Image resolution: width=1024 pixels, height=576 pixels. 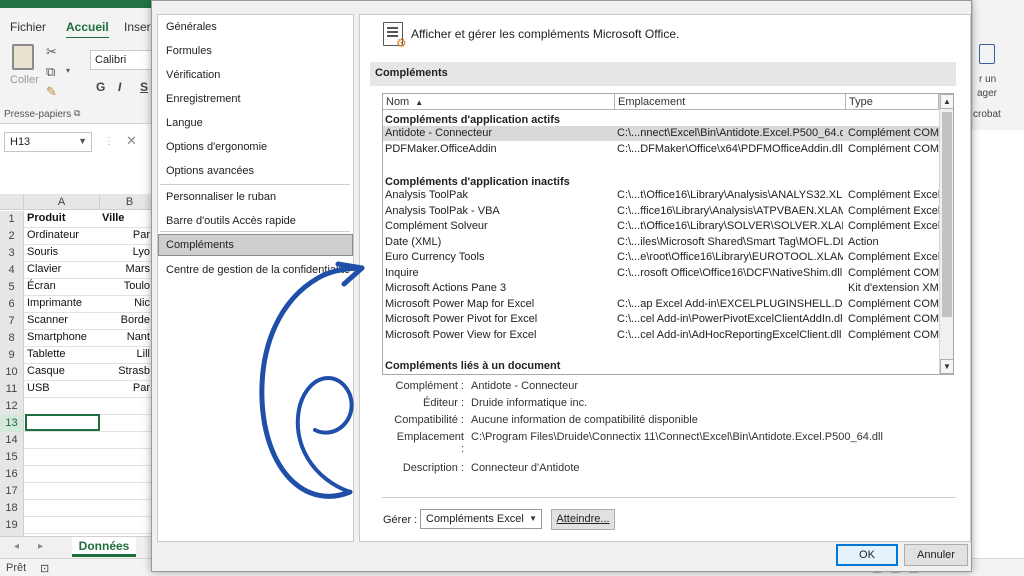 What do you see at coordinates (46, 371) in the screenshot?
I see `cell-a: Casque` at bounding box center [46, 371].